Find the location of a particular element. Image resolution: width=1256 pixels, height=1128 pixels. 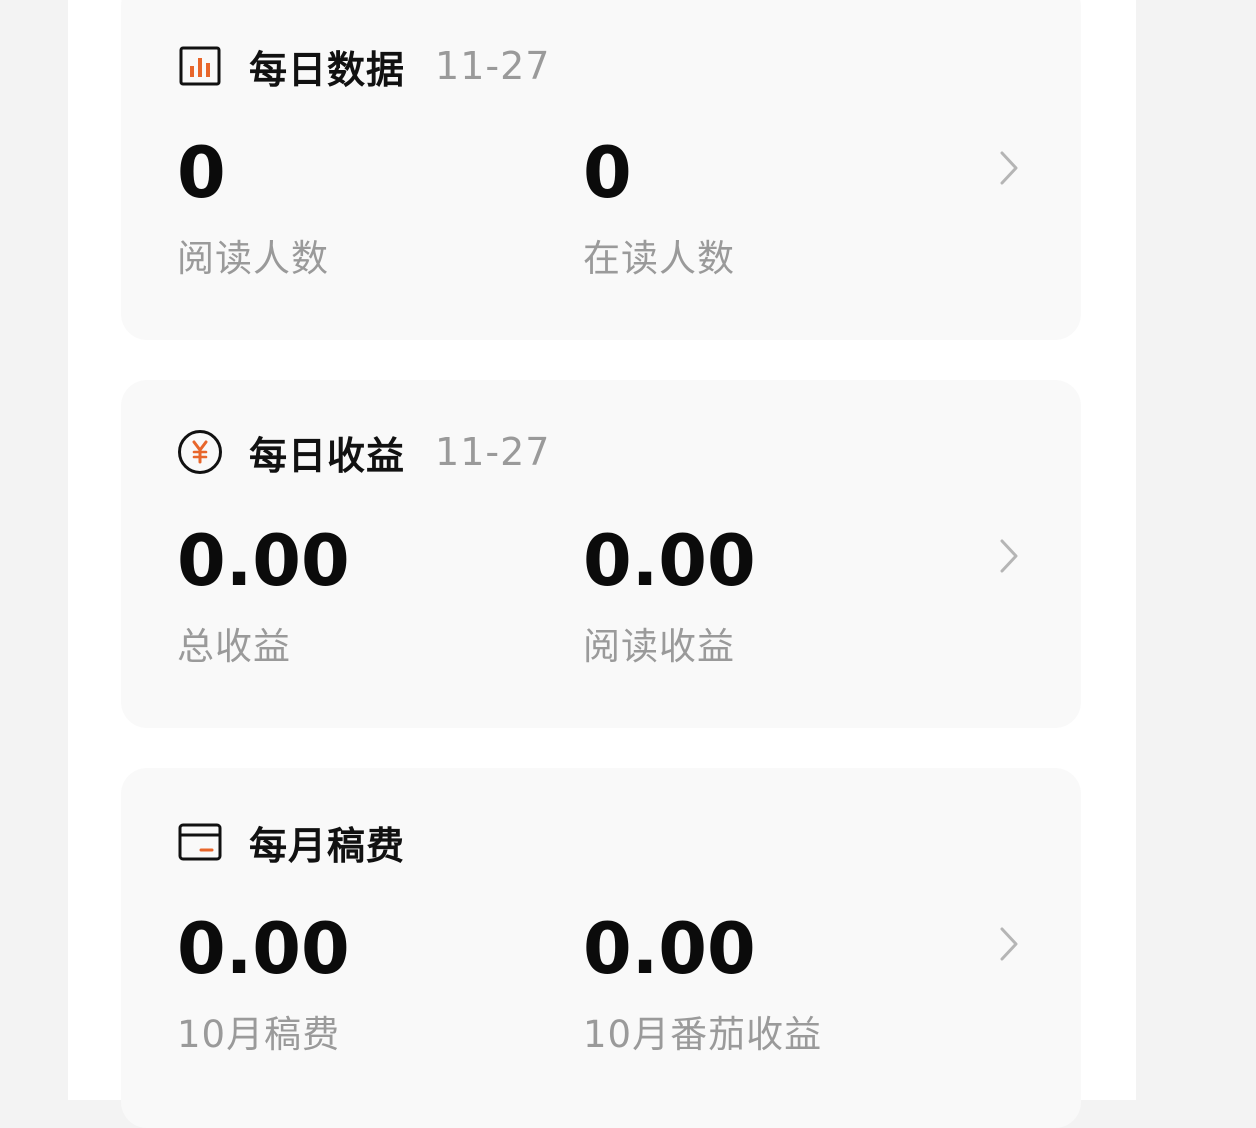

metric-oct-royalty: 0.00 10月稿费 is located at coordinates (263, 981).